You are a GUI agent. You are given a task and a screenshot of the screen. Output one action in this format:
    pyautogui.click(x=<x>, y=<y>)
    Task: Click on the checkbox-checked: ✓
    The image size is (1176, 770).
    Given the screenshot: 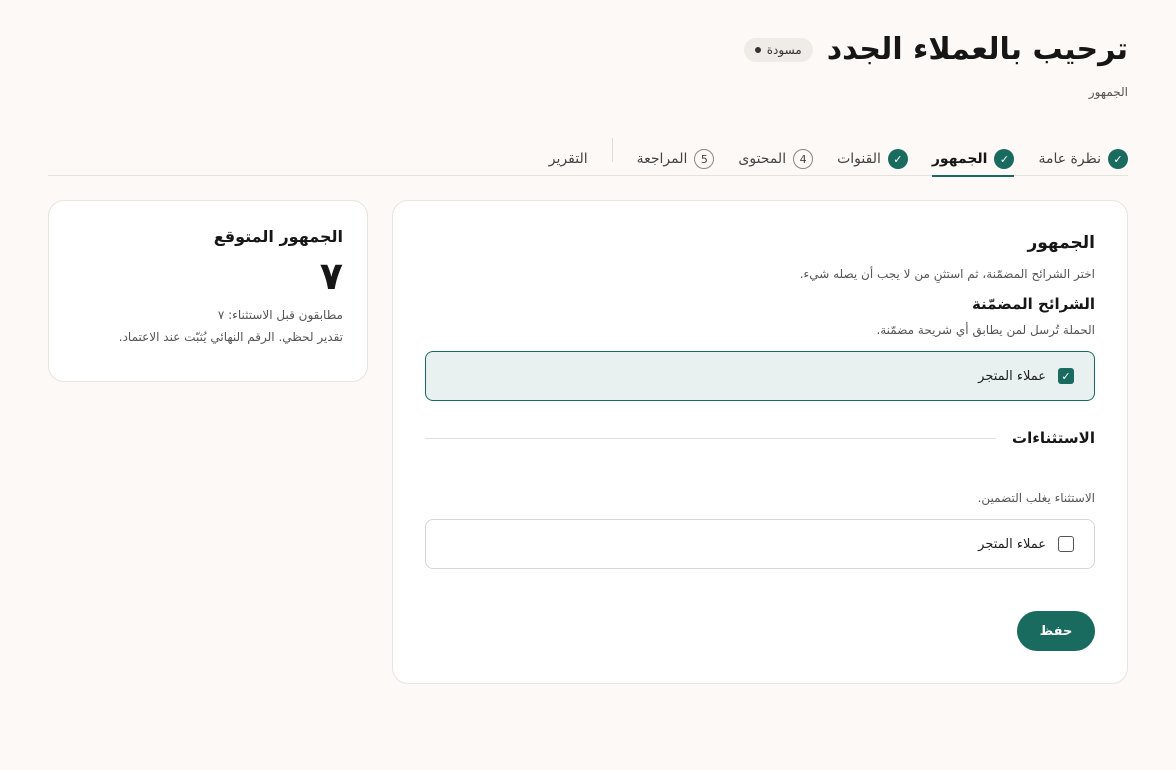 What is the action you would take?
    pyautogui.click(x=1066, y=376)
    